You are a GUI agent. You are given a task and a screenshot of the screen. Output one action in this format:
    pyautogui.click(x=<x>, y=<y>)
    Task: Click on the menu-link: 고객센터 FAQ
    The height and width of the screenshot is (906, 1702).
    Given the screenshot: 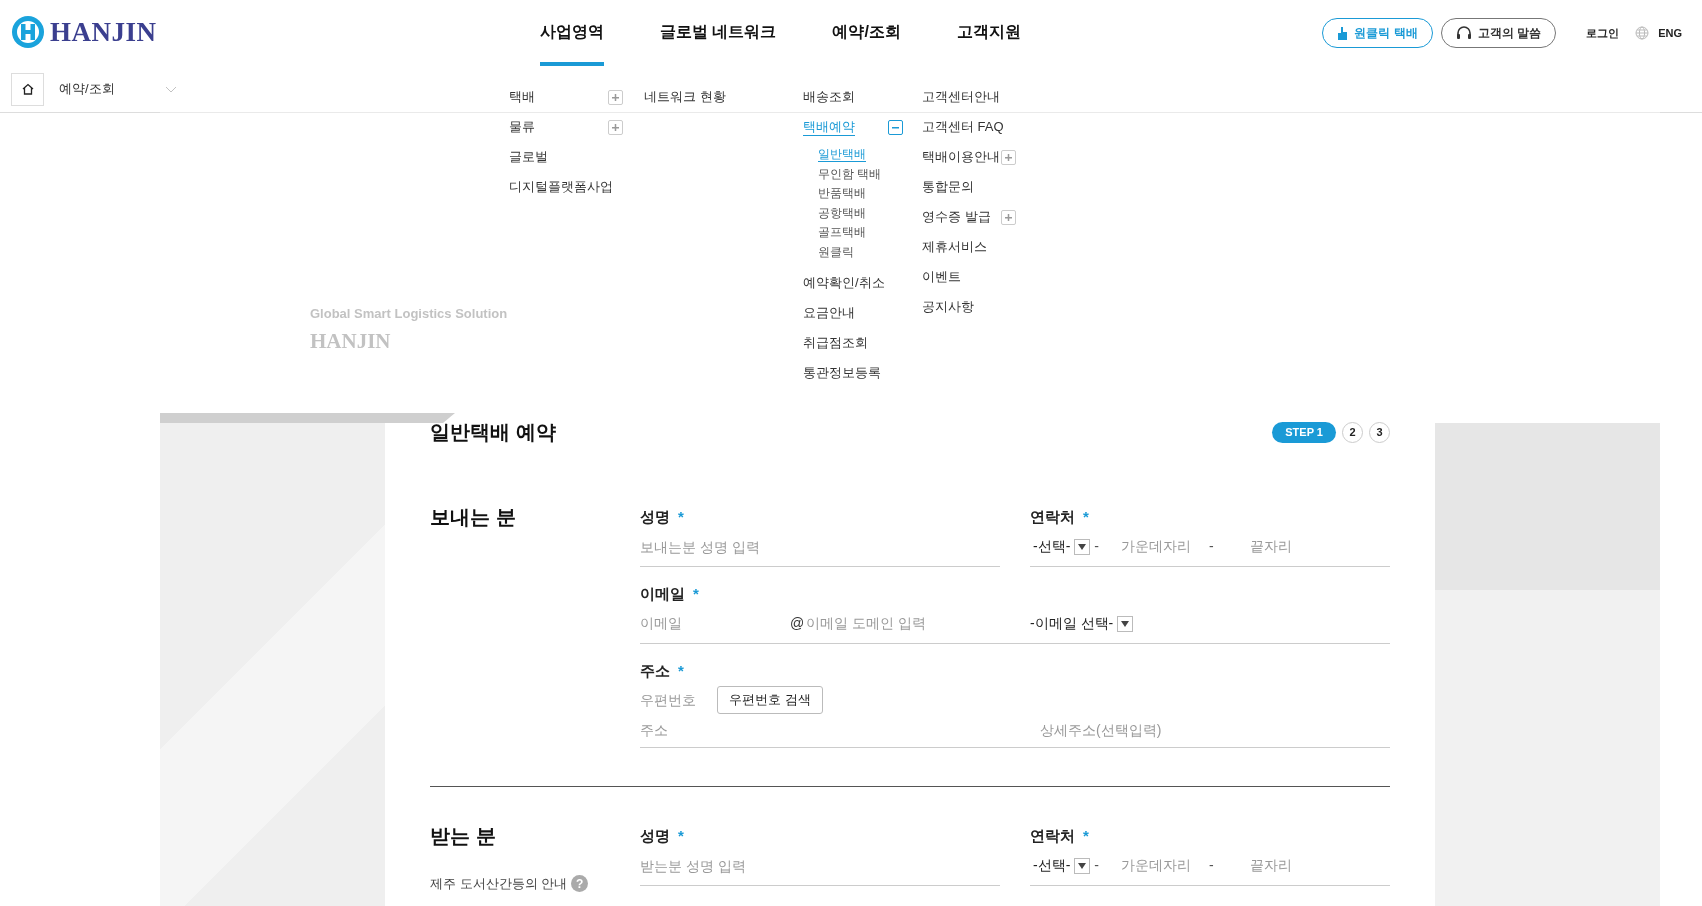 What is the action you would take?
    pyautogui.click(x=963, y=127)
    